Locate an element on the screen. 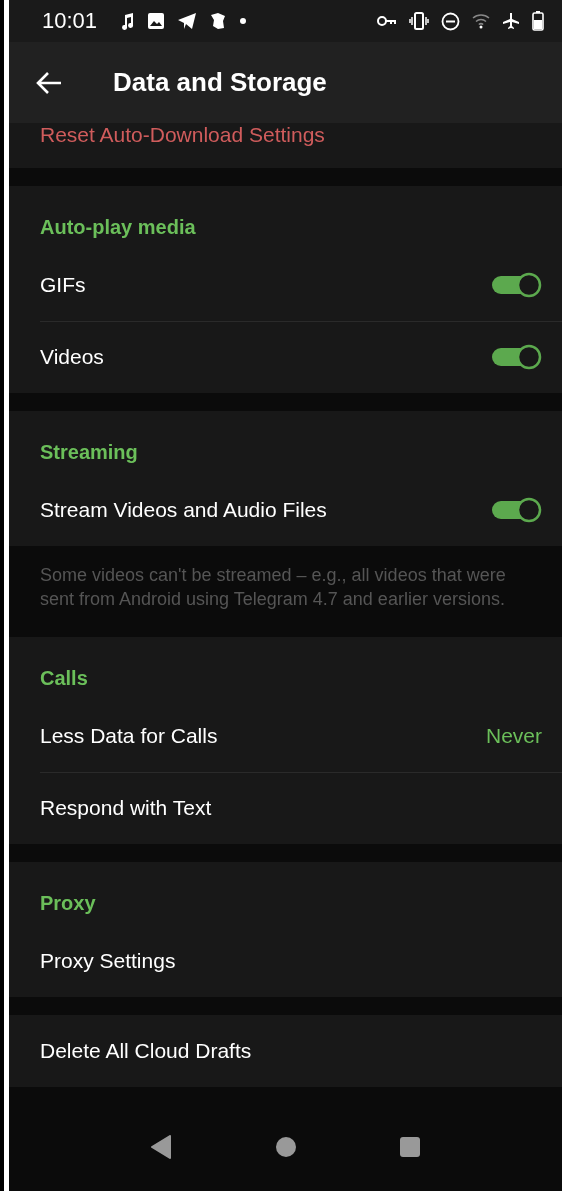 The image size is (562, 1191). vibrate-icon is located at coordinates (419, 21).